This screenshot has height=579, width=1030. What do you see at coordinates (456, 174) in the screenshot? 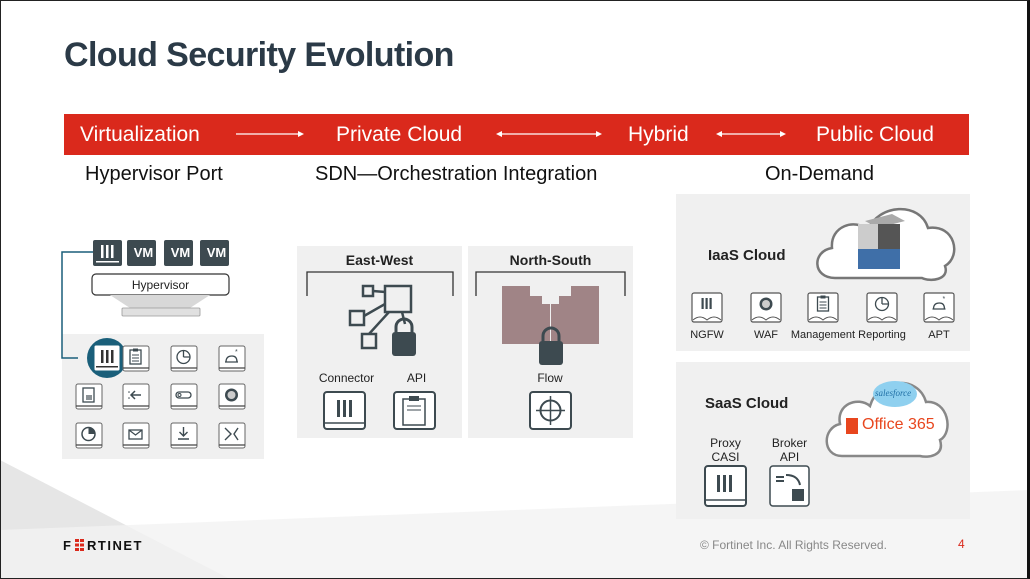
I see `subtitle-sdn: SDN—Orchestration Integration` at bounding box center [456, 174].